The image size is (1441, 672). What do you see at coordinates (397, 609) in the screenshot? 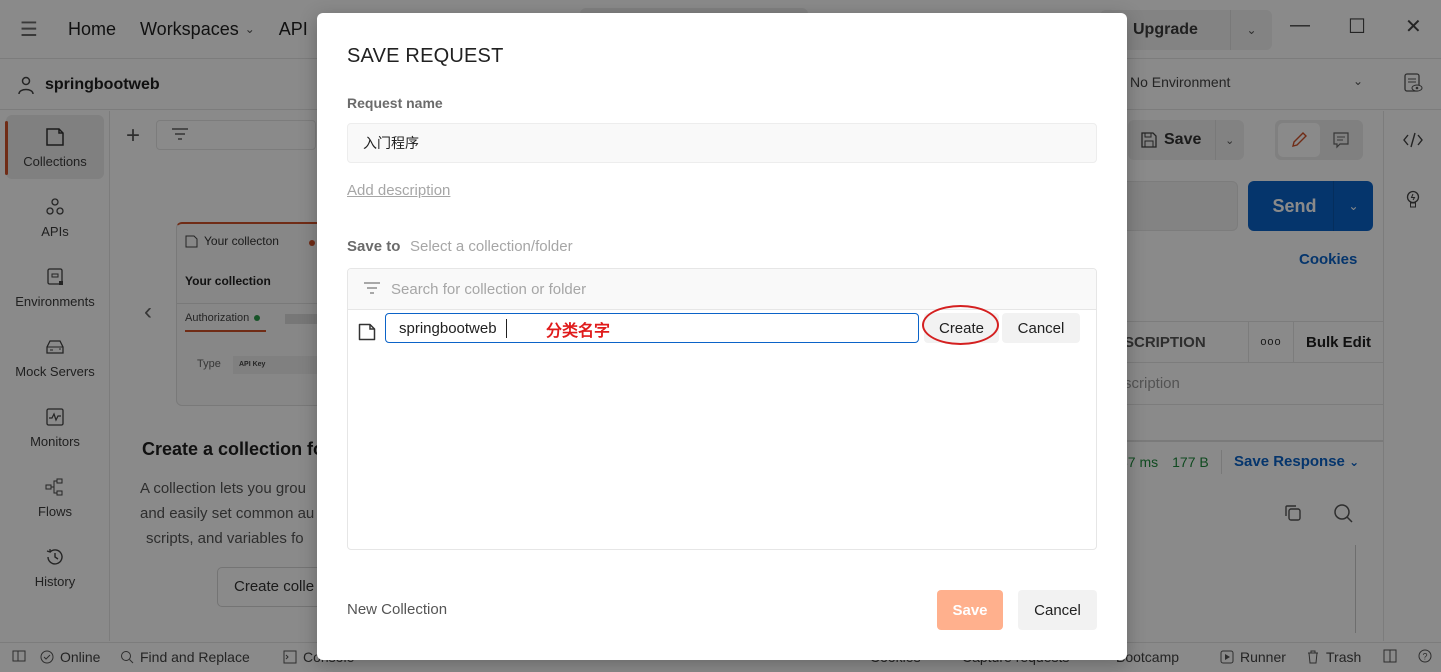
I see `new-collection-button: New Collection` at bounding box center [397, 609].